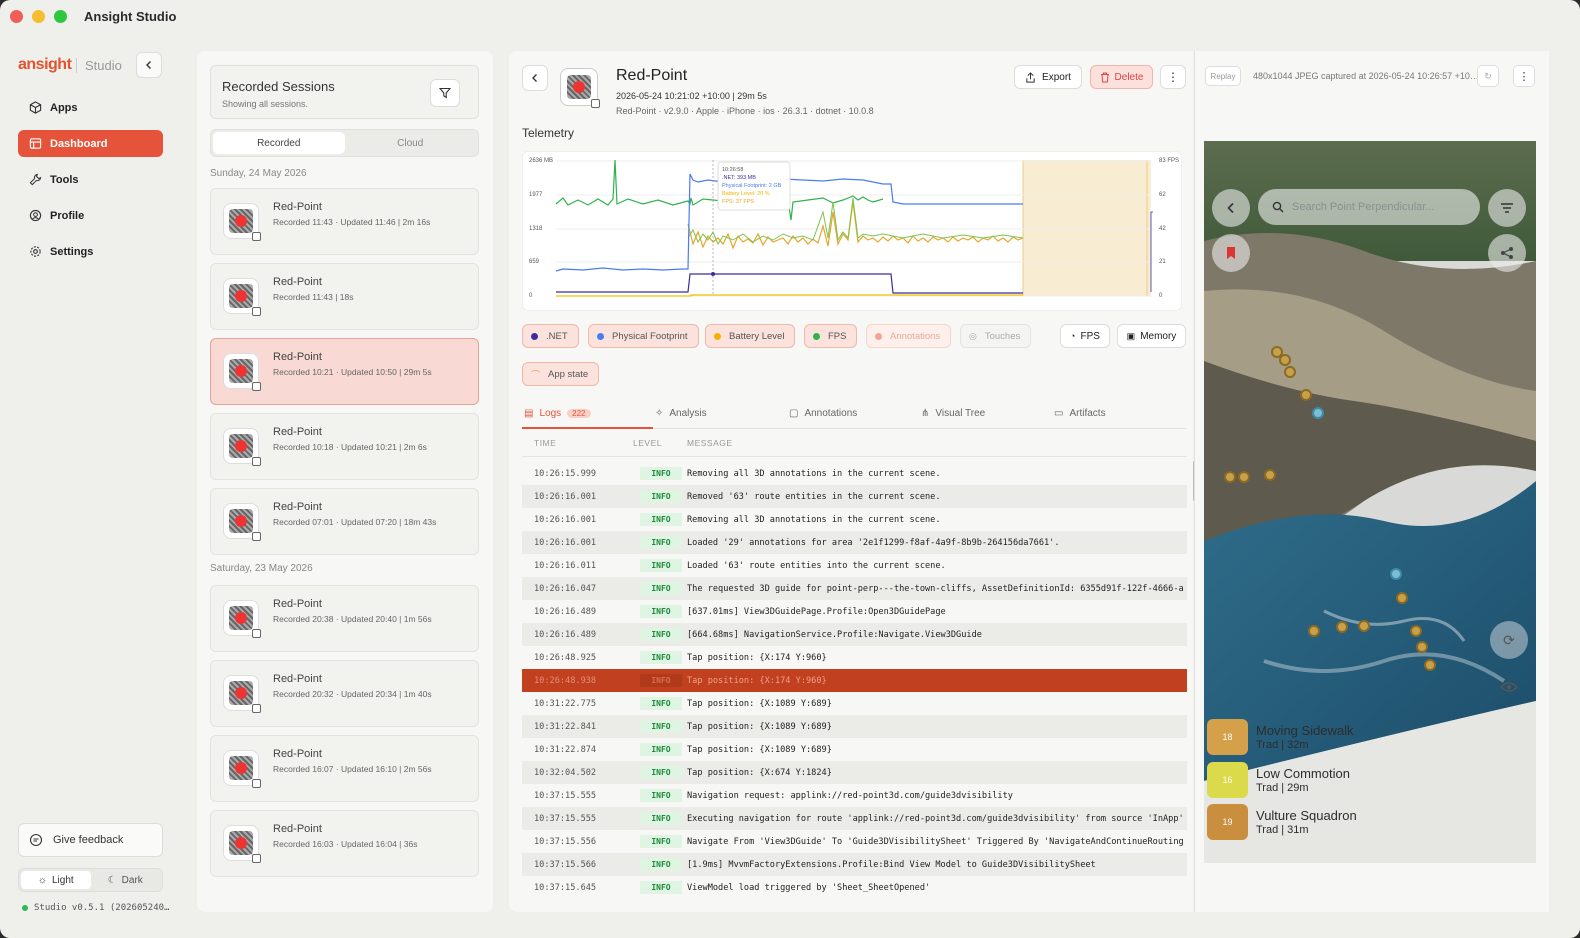 The image size is (1580, 938). I want to click on zoom-window-button, so click(60, 16).